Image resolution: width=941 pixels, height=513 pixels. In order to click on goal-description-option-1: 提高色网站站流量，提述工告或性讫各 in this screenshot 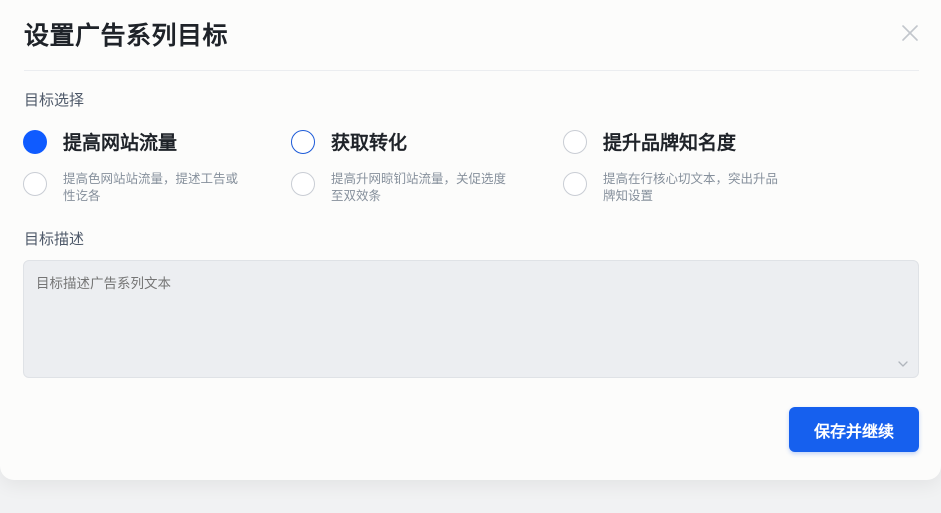, I will do `click(132, 187)`.